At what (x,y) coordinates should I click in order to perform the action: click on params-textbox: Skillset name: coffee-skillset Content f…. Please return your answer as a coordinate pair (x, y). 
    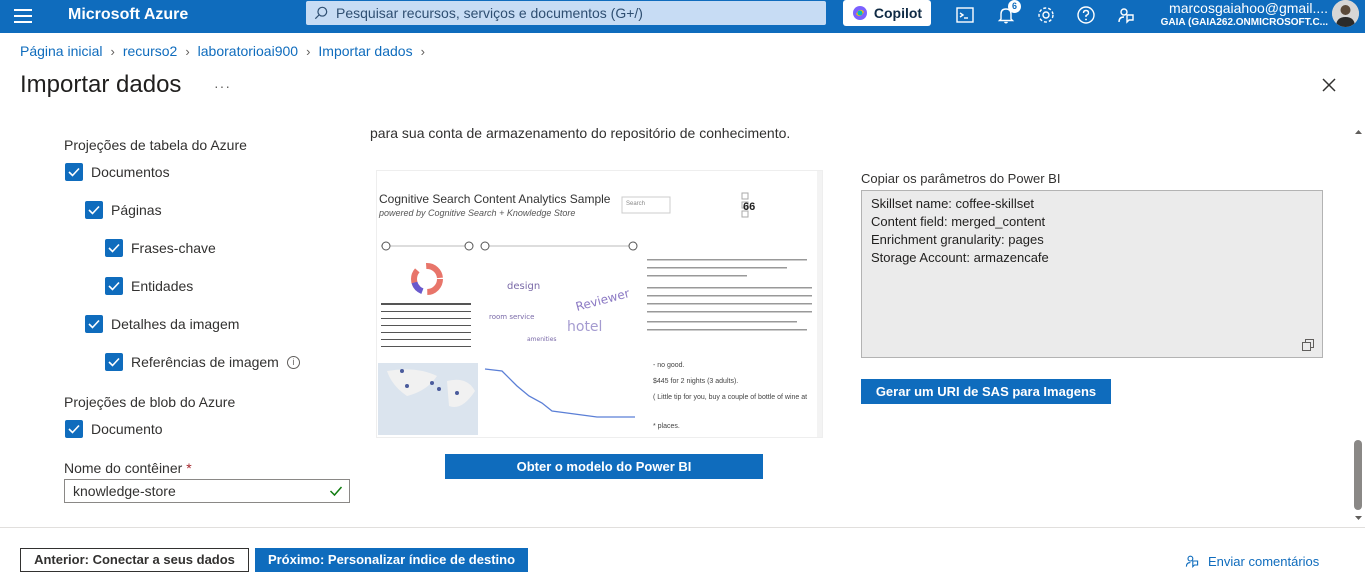
    Looking at the image, I should click on (1092, 274).